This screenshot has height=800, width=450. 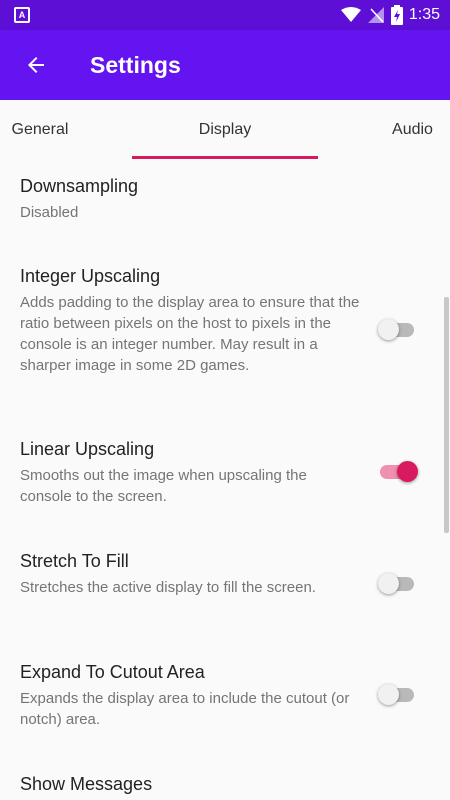 I want to click on integer-upscaling-switch, so click(x=397, y=329).